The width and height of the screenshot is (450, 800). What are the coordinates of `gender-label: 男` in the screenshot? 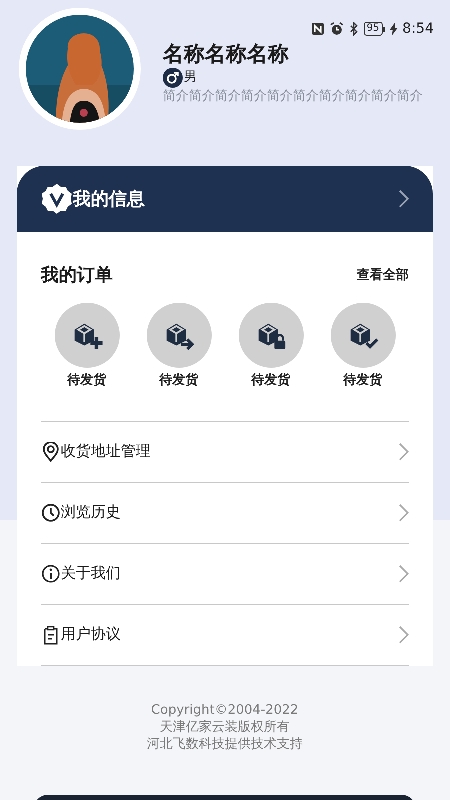 It's located at (190, 78).